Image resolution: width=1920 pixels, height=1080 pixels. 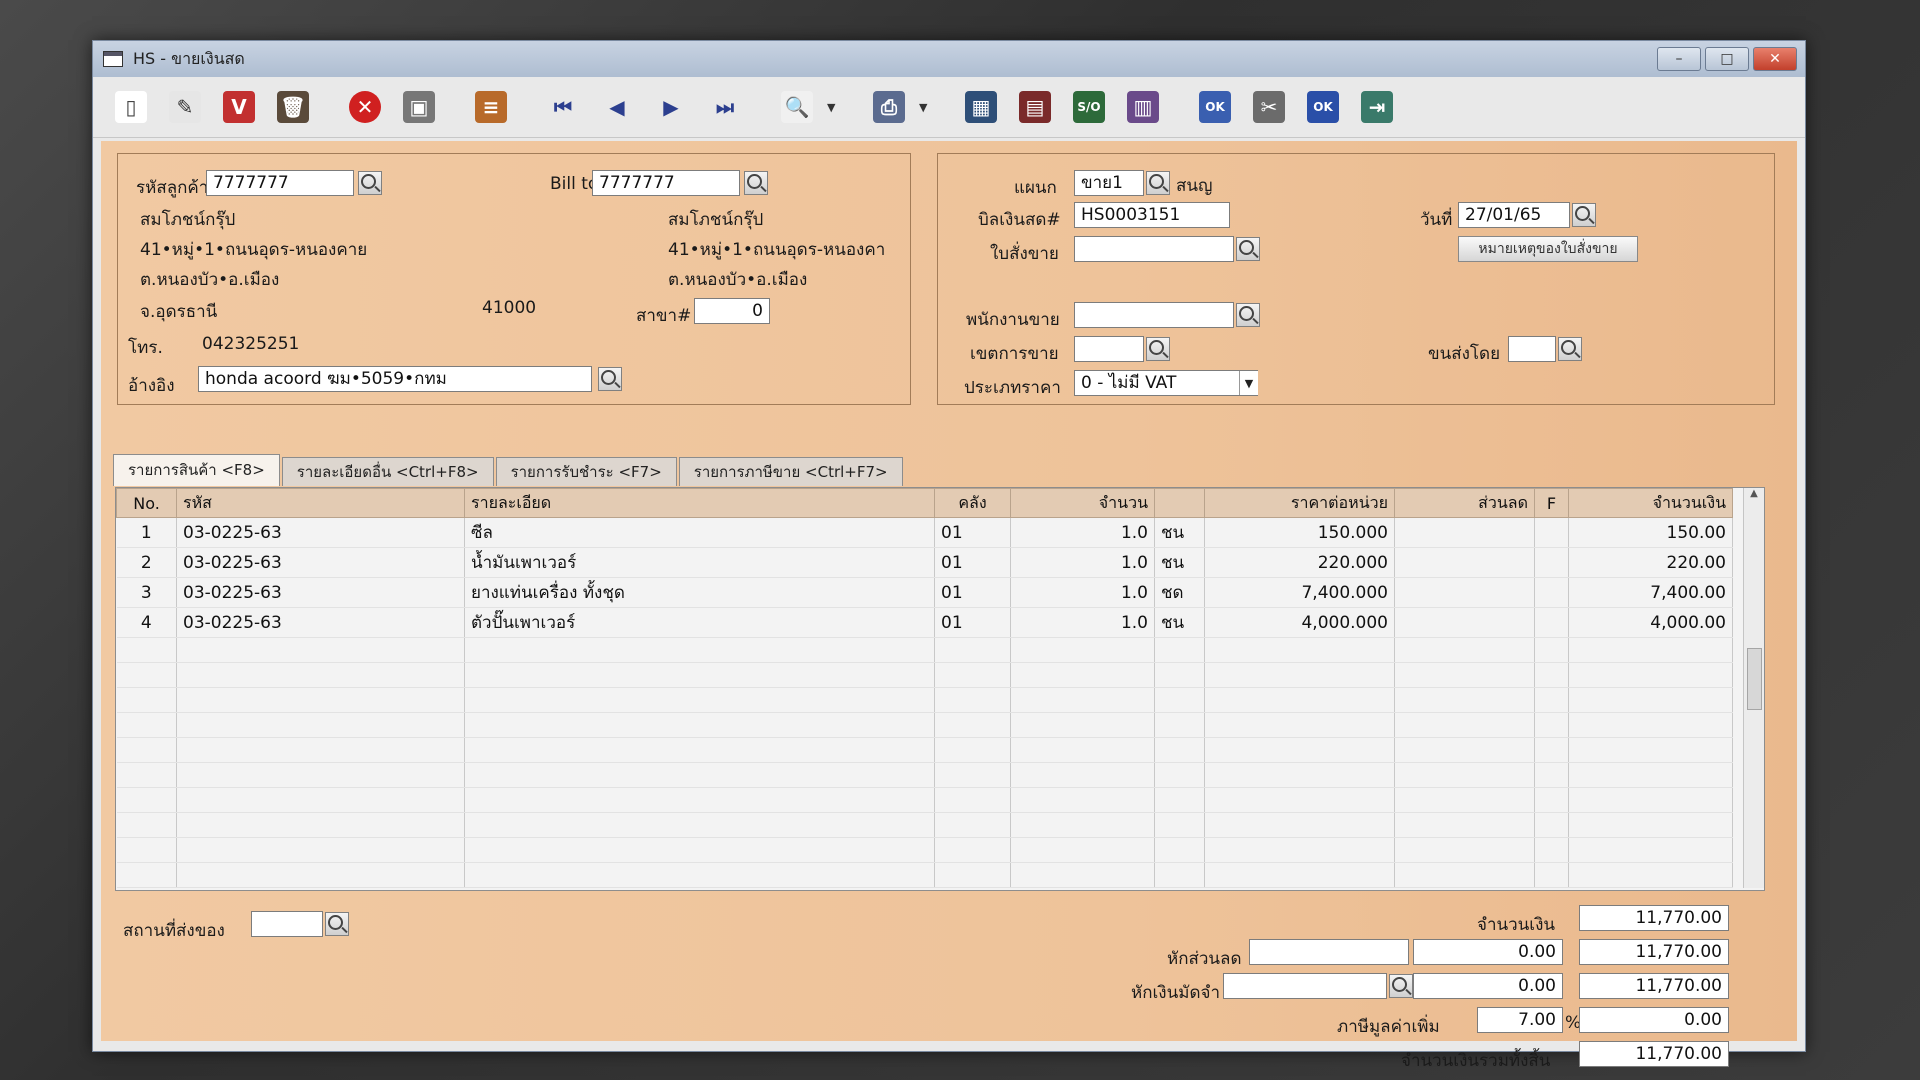 I want to click on column-header: รายละเอียด, so click(x=699, y=503).